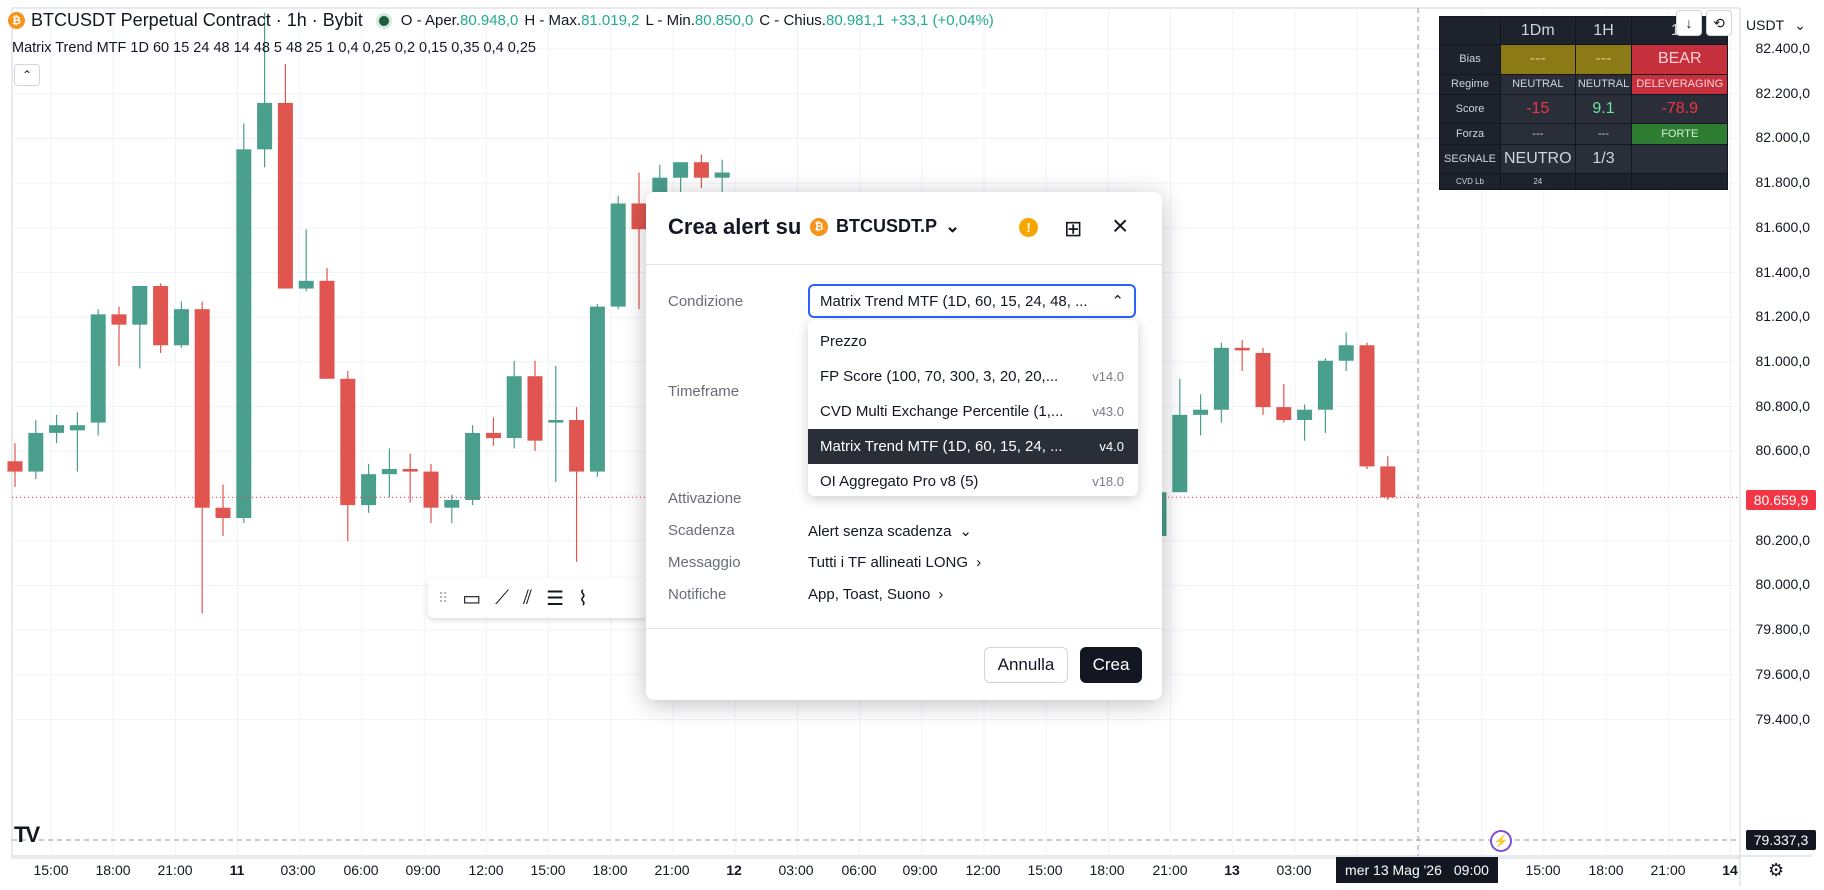 The image size is (1824, 890). Describe the element at coordinates (527, 598) in the screenshot. I see `parallel-channel-tool-icon: ⫽` at that location.